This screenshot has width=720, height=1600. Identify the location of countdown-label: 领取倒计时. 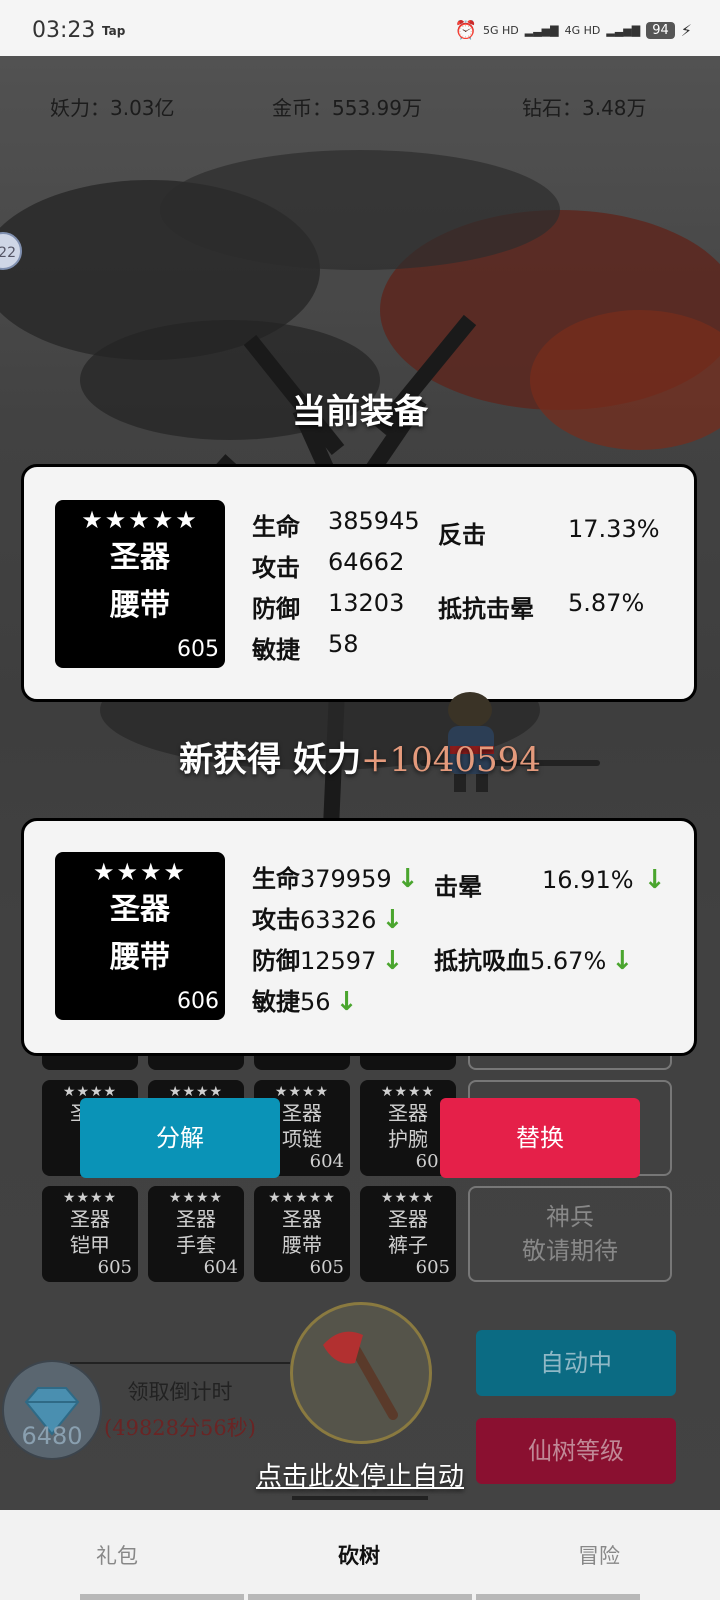
(180, 1392).